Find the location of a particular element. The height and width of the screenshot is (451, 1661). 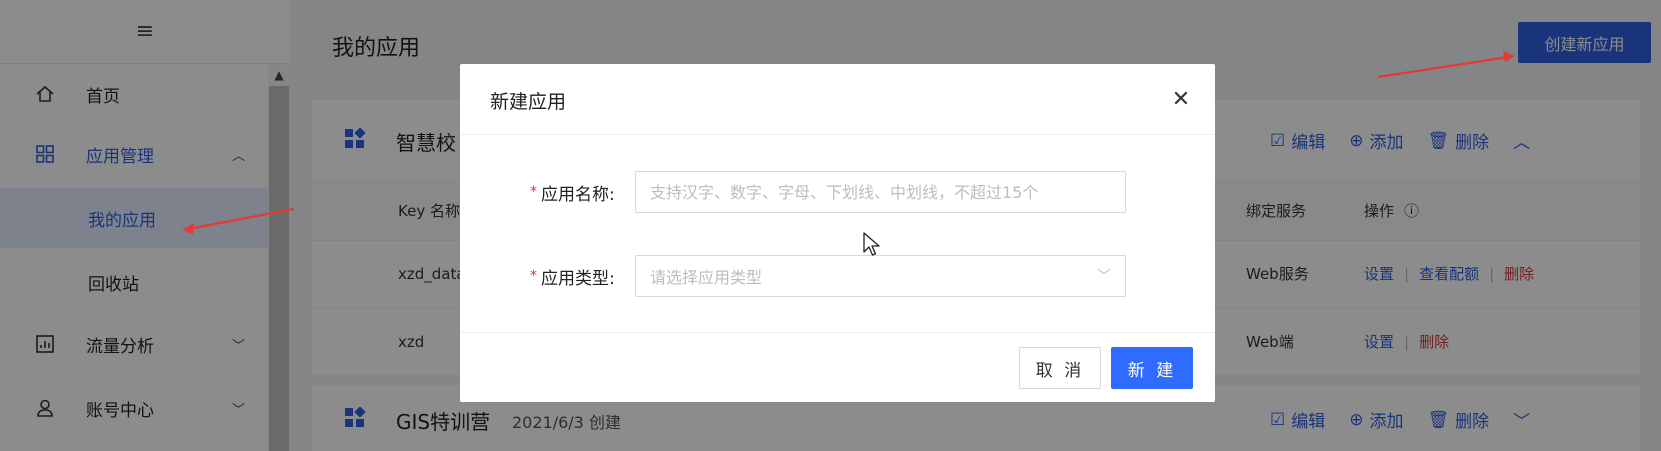

create-button: 新 建 is located at coordinates (1152, 368).